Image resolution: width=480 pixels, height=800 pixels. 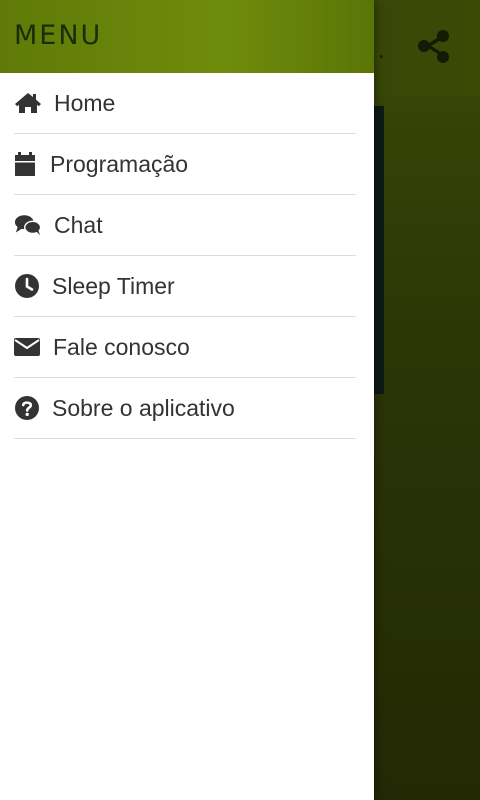 I want to click on drawer-header: MENU, so click(x=187, y=36).